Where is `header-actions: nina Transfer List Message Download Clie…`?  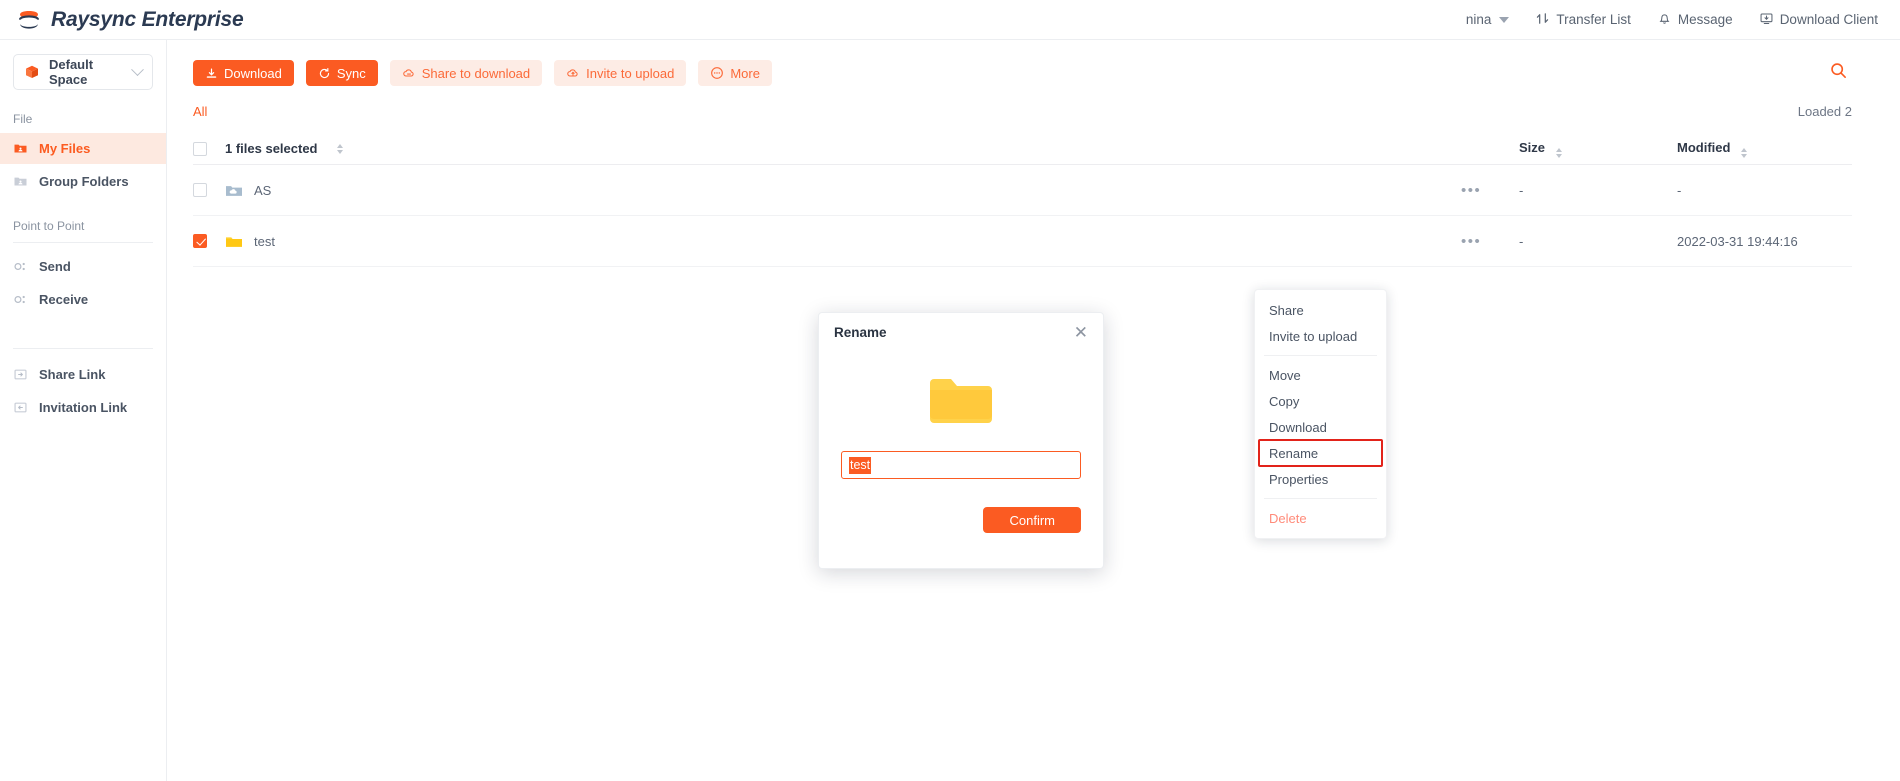
header-actions: nina Transfer List Message Download Clie… is located at coordinates (1672, 20).